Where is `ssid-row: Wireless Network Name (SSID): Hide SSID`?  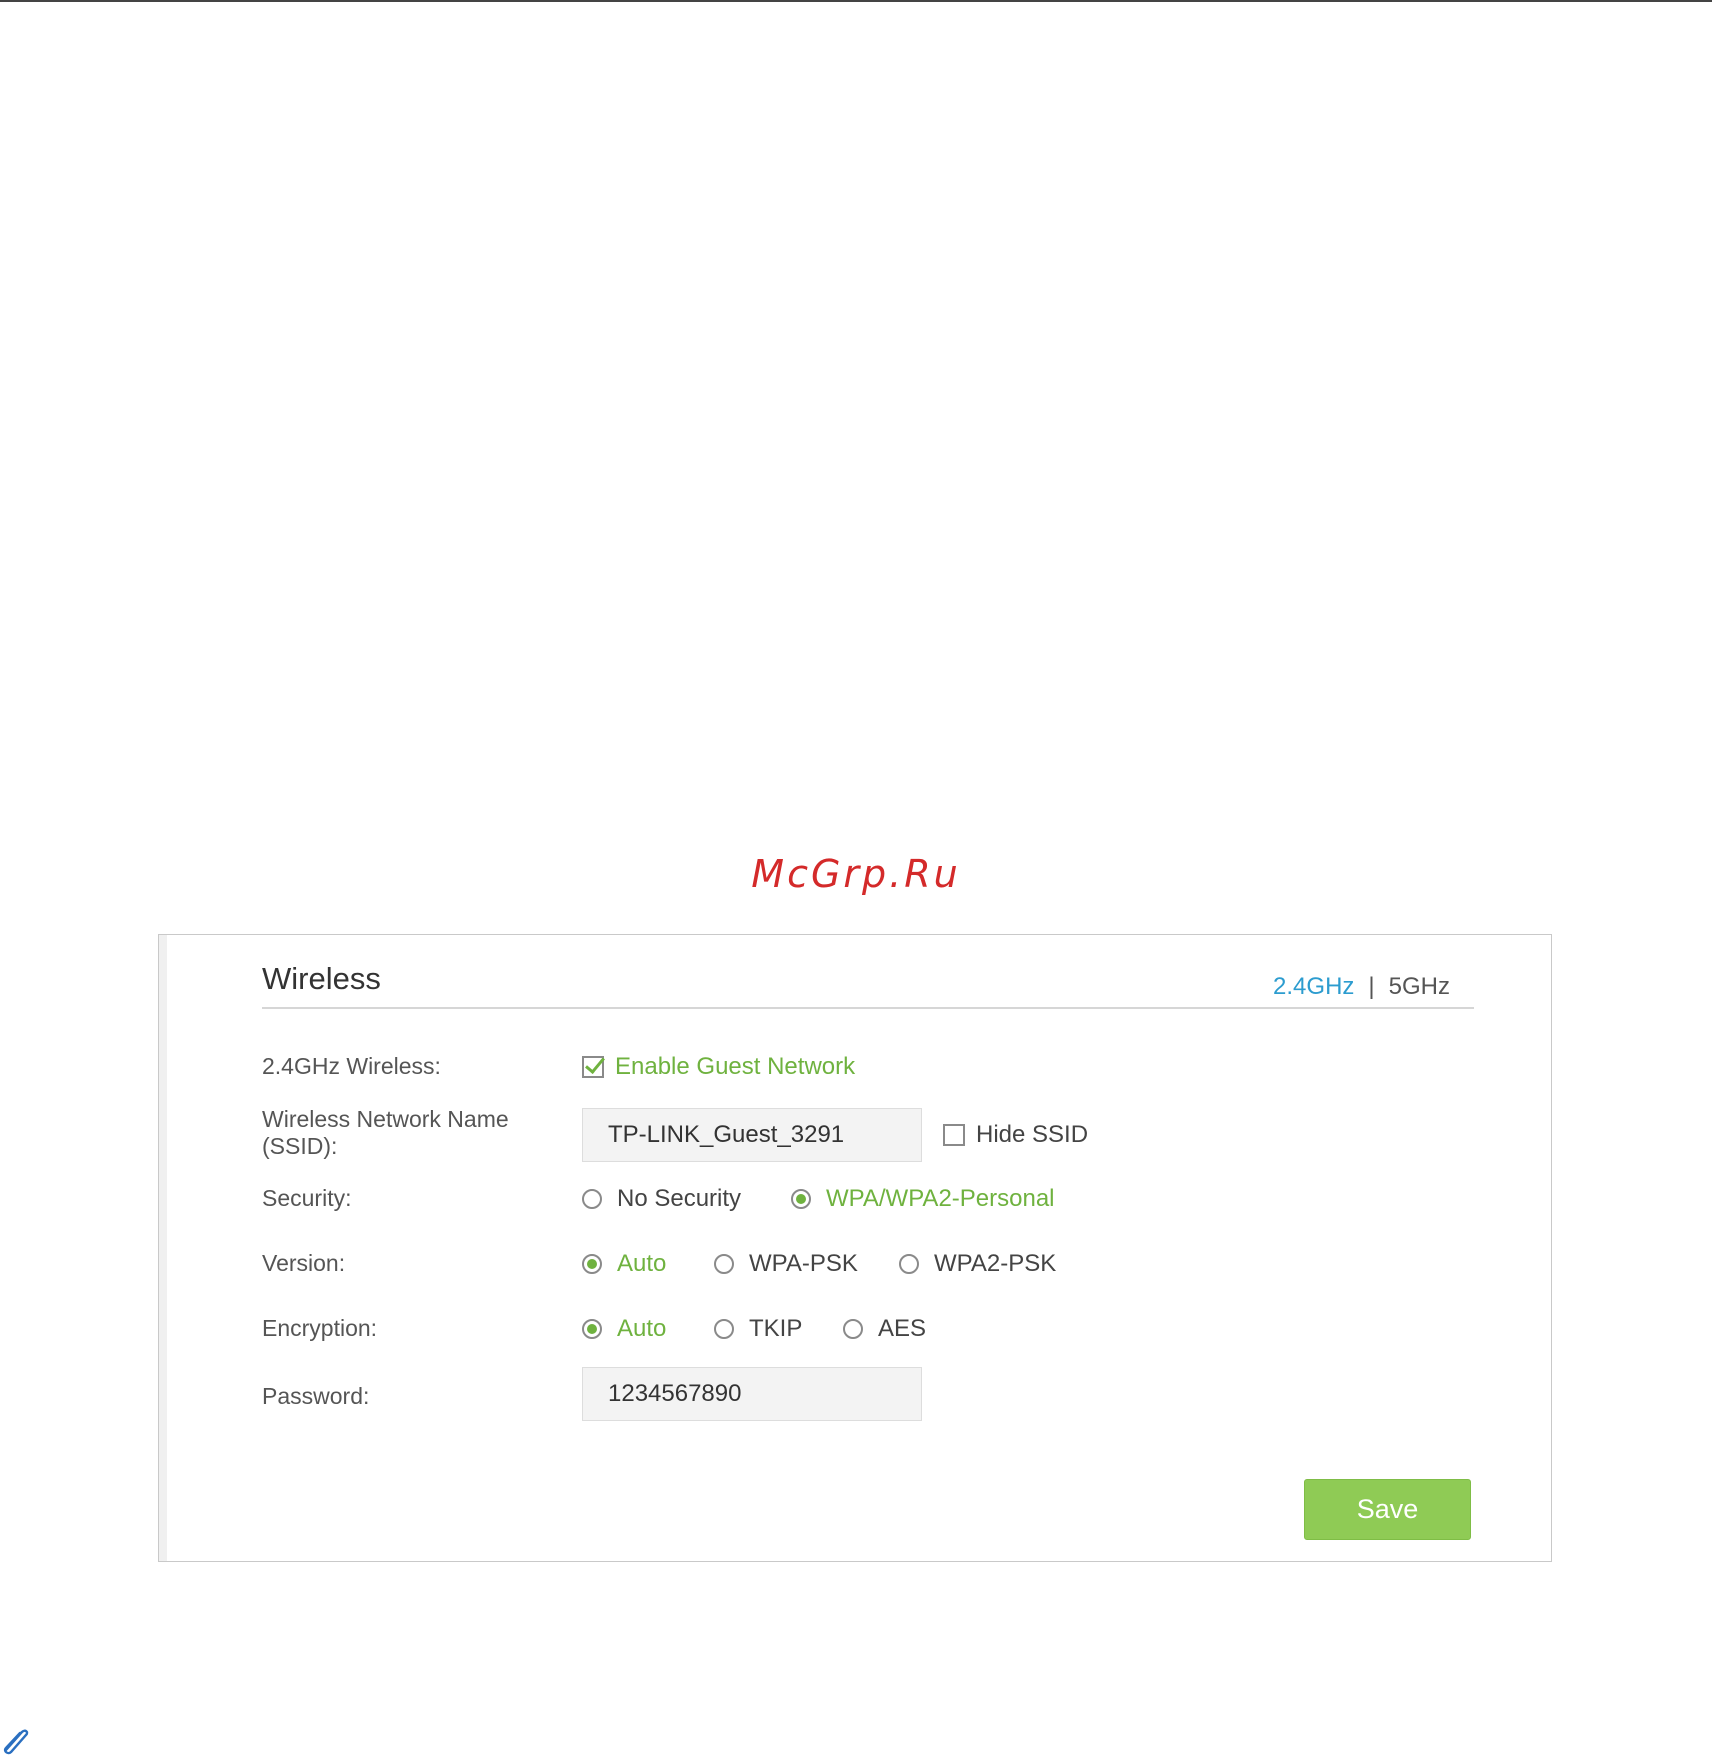
ssid-row: Wireless Network Name (SSID): Hide SSID is located at coordinates (862, 1134).